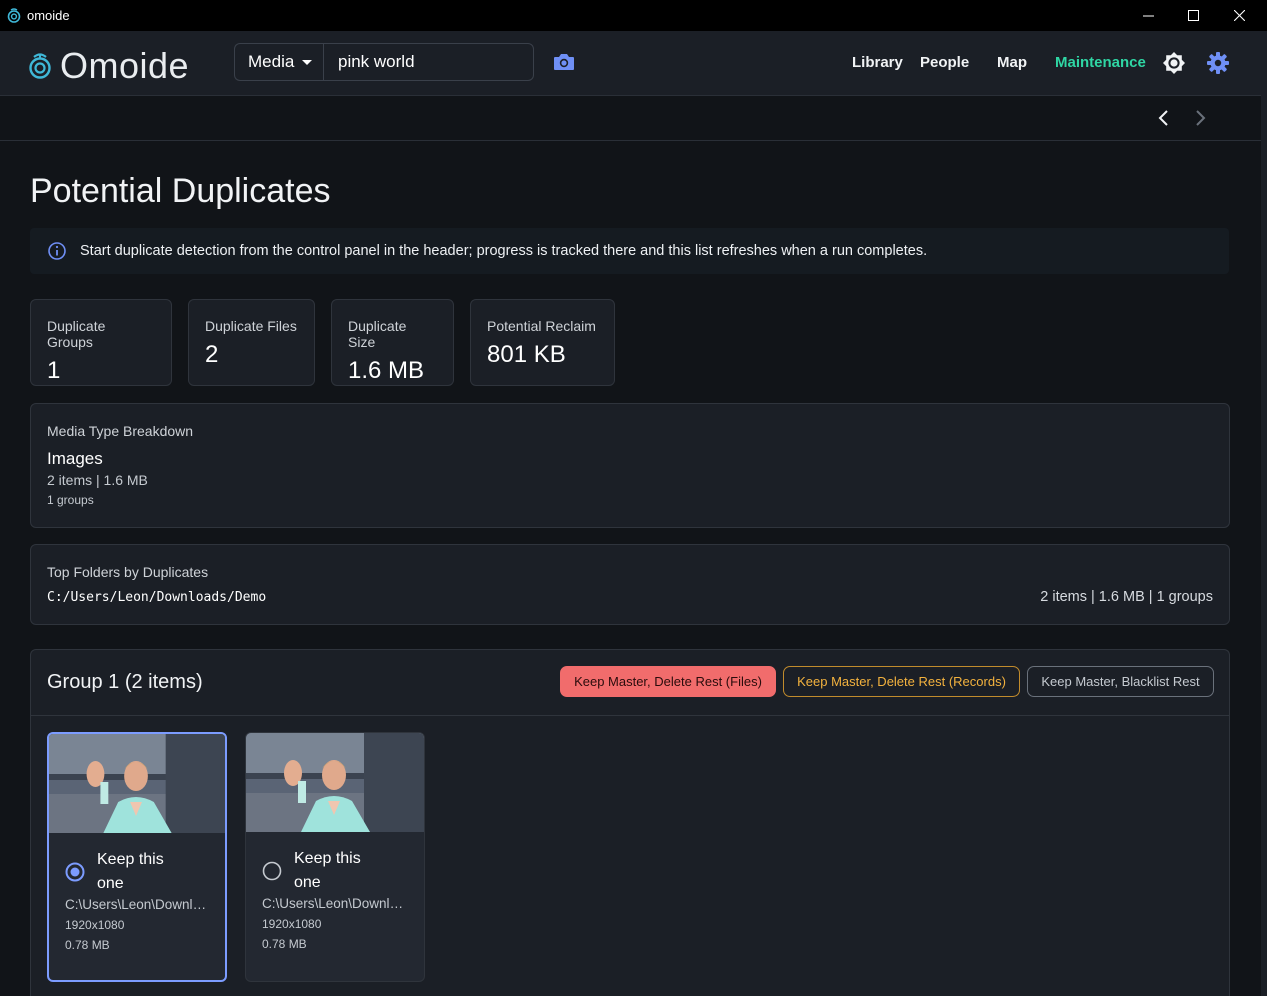  What do you see at coordinates (377, 334) in the screenshot?
I see `stat-label: Duplicate Size` at bounding box center [377, 334].